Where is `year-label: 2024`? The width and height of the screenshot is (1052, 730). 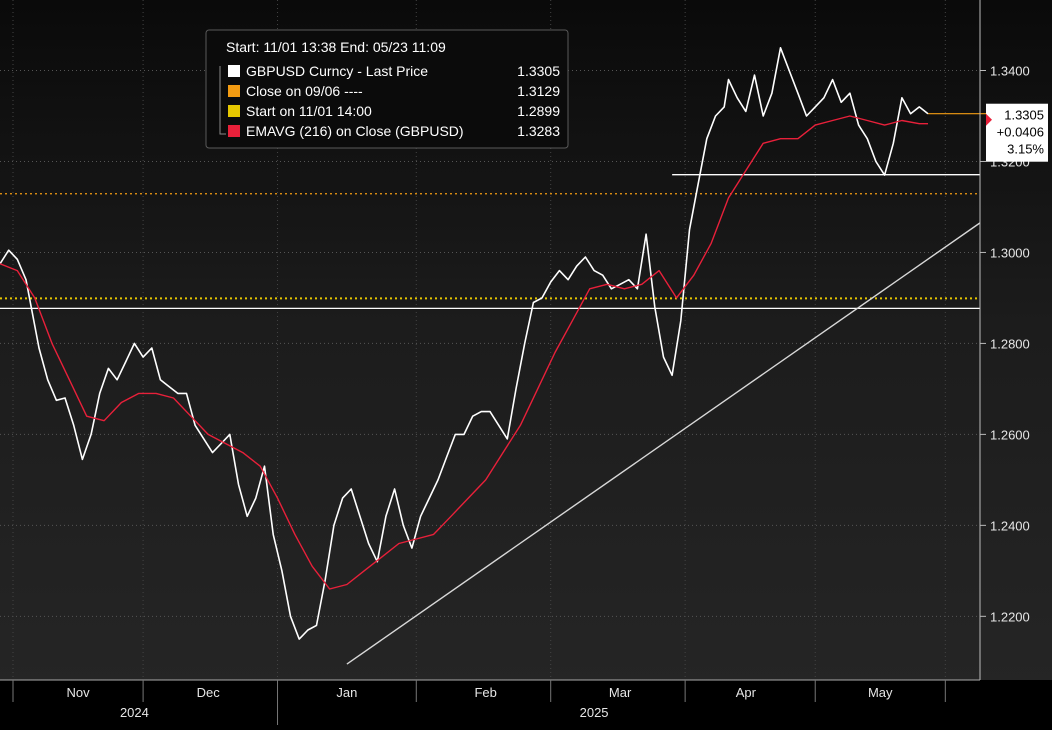 year-label: 2024 is located at coordinates (134, 712).